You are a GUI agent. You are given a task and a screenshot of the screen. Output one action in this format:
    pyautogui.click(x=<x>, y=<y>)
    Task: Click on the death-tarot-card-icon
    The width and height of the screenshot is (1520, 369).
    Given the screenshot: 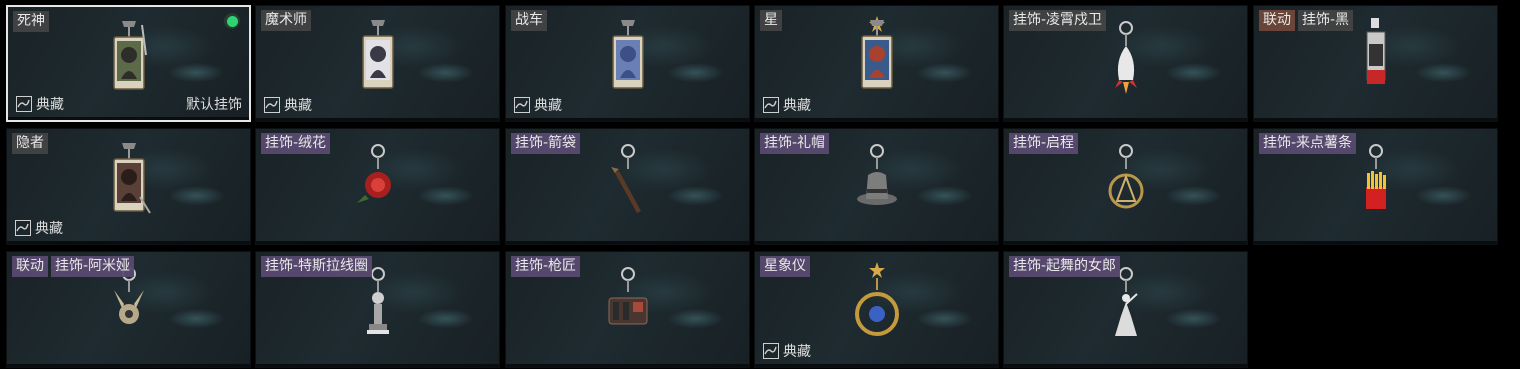 What is the action you would take?
    pyautogui.click(x=129, y=55)
    